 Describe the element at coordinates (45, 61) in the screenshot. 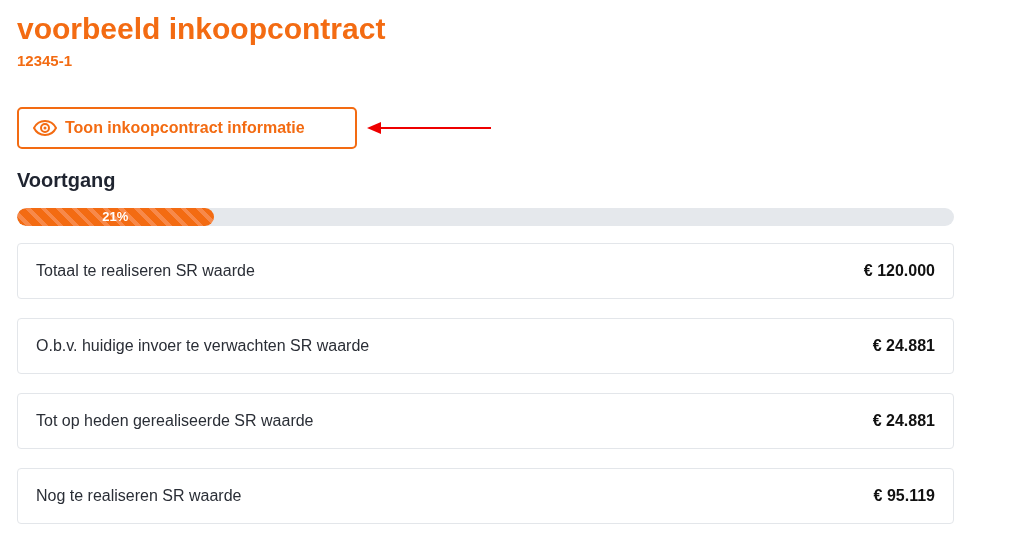

I see `contract-number: 12345-1` at that location.